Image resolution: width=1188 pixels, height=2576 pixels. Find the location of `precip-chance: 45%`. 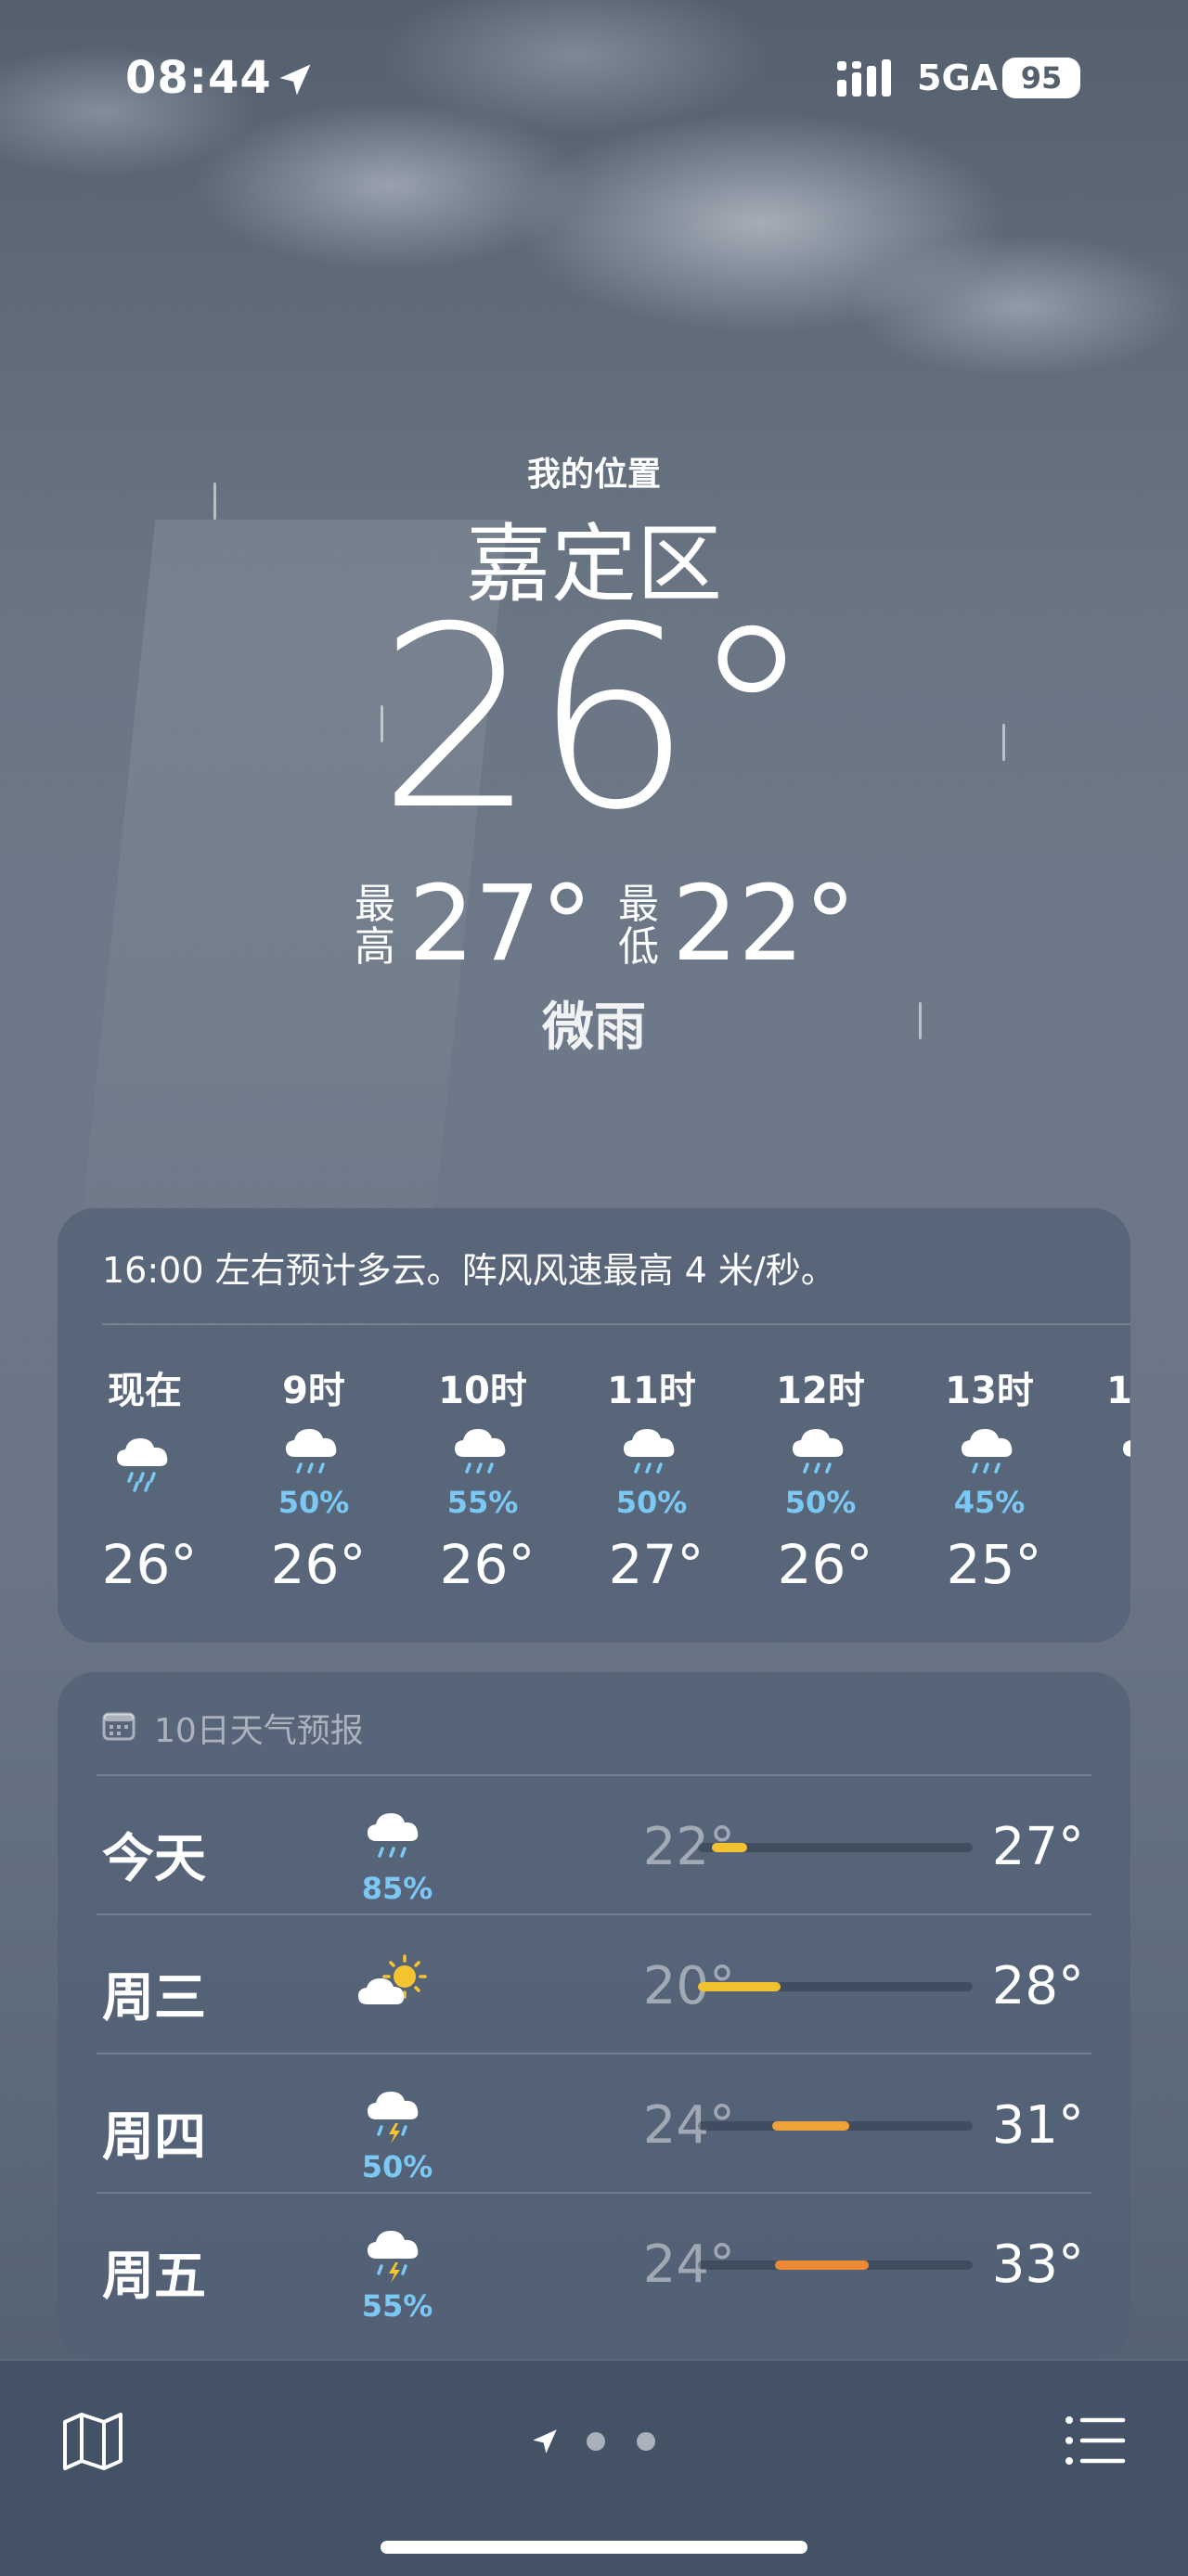

precip-chance: 45% is located at coordinates (989, 1502).